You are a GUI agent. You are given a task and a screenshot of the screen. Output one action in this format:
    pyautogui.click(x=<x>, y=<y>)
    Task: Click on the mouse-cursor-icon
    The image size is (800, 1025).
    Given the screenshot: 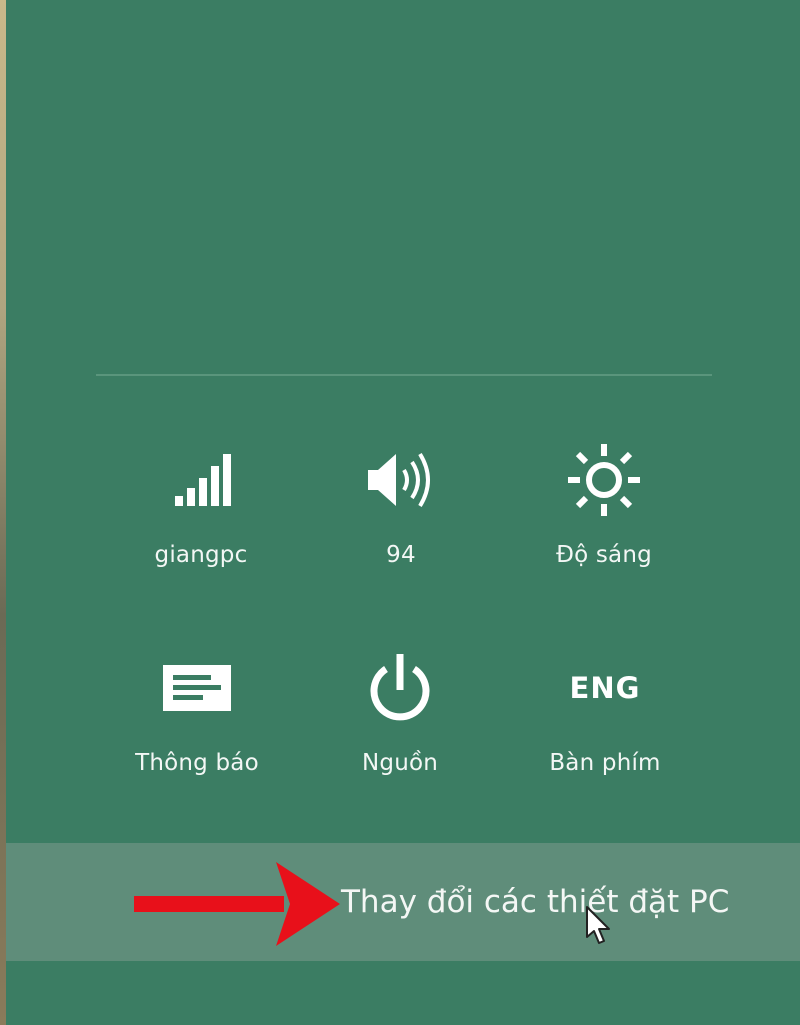 What is the action you would take?
    pyautogui.click(x=599, y=928)
    